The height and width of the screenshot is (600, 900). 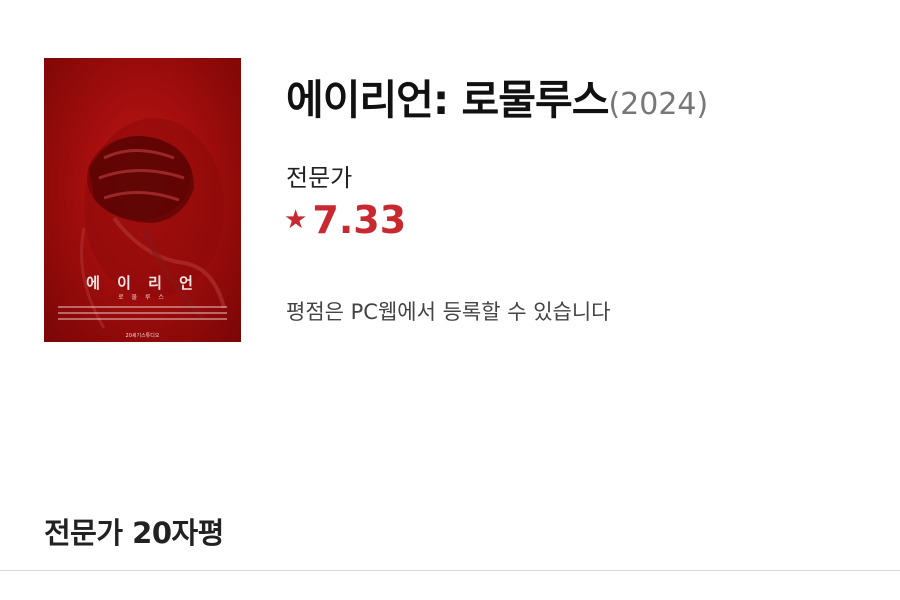 What do you see at coordinates (450, 570) in the screenshot?
I see `divider` at bounding box center [450, 570].